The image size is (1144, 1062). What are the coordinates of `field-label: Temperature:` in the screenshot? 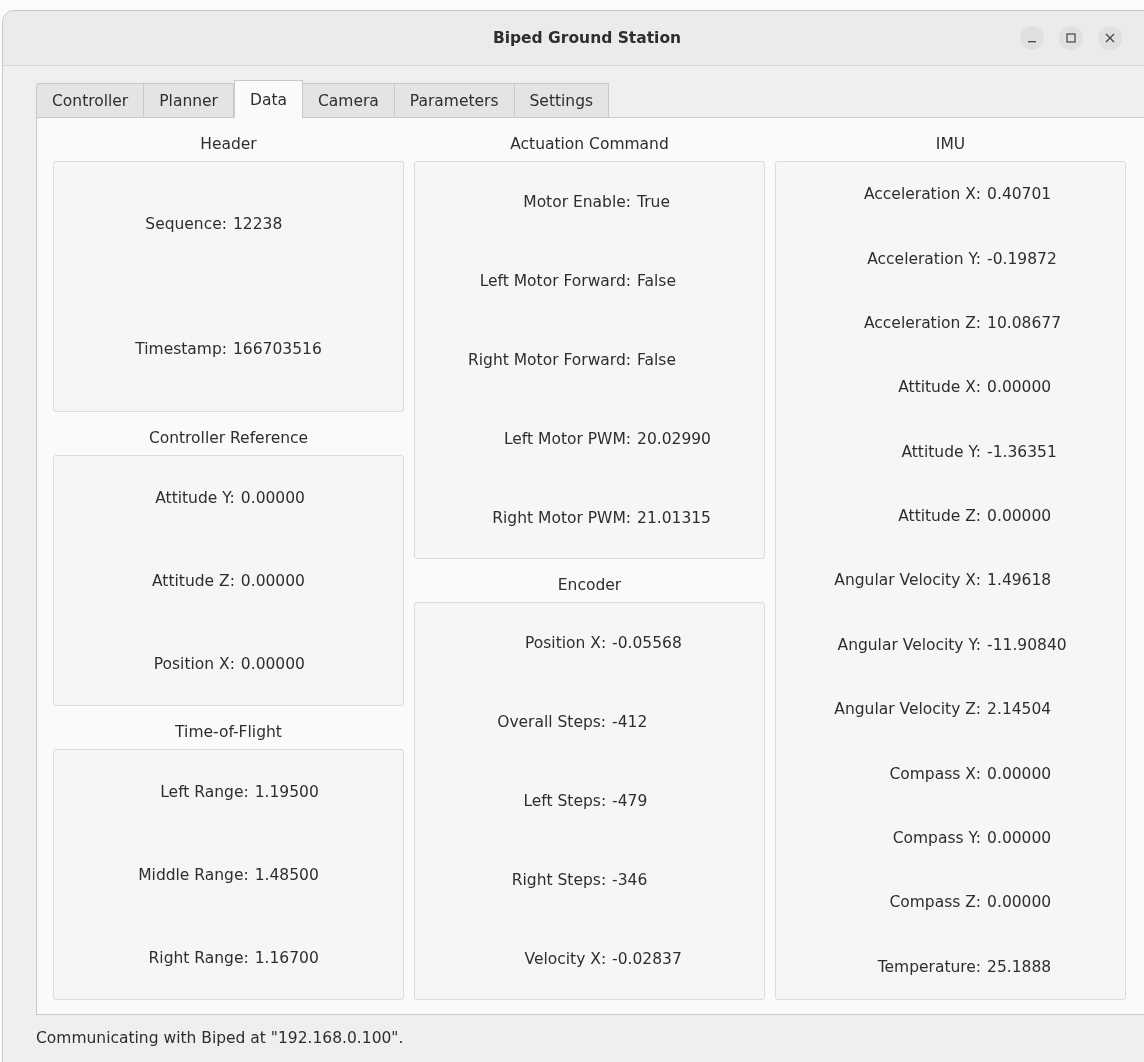 It's located at (929, 966).